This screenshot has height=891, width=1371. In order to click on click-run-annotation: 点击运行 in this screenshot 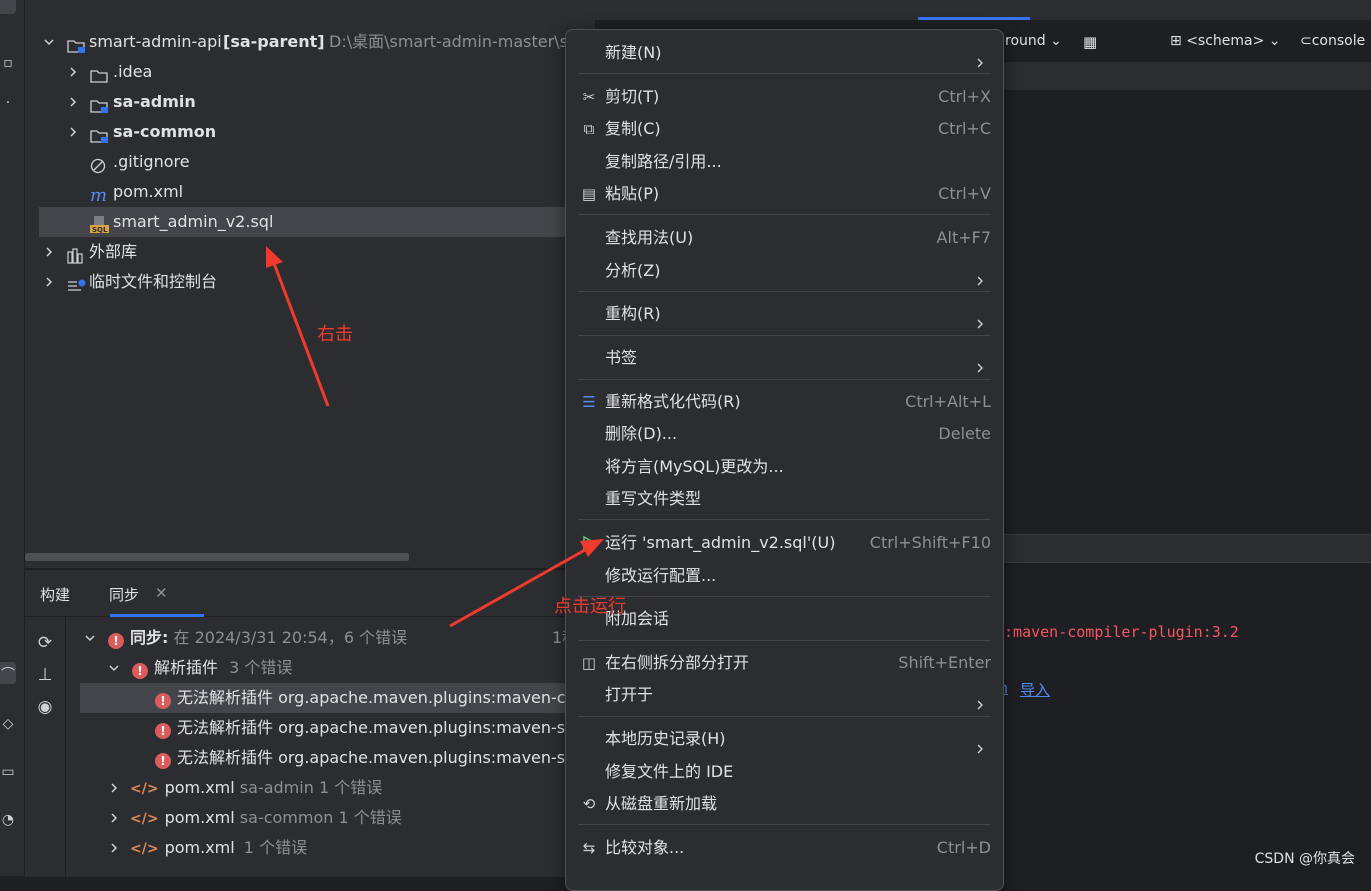, I will do `click(590, 606)`.